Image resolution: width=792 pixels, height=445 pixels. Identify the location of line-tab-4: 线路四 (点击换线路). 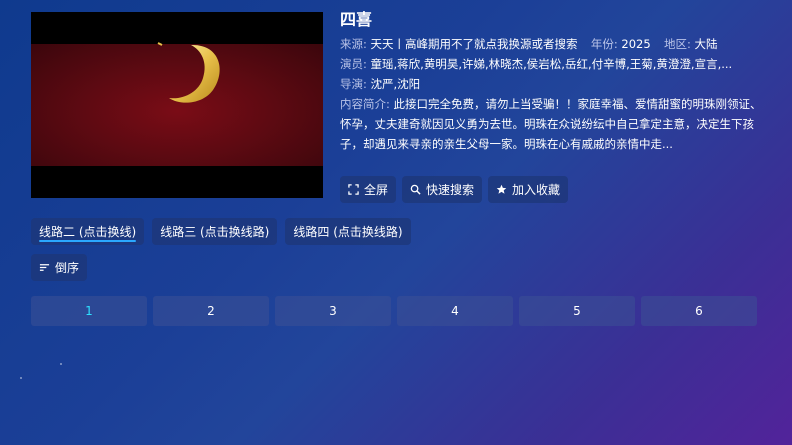
(348, 231).